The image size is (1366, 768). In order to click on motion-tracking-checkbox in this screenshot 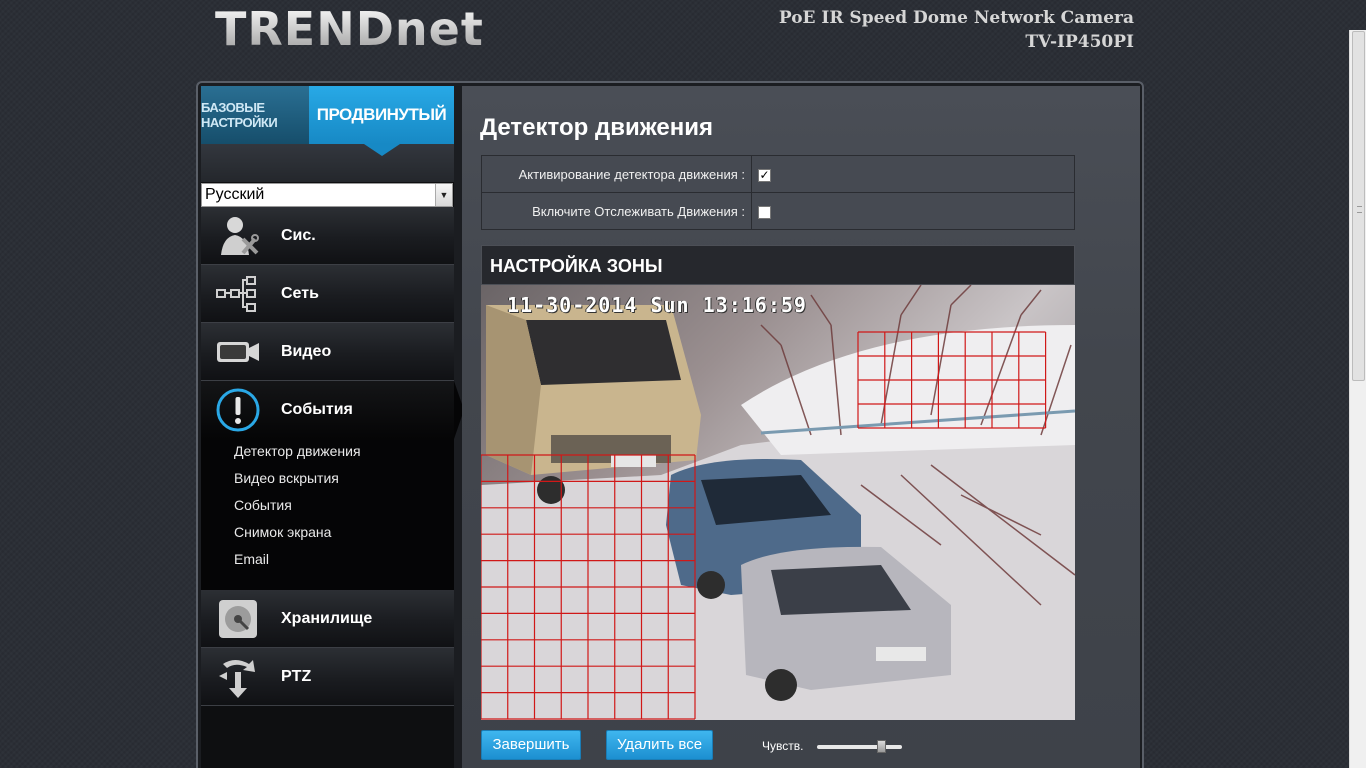, I will do `click(764, 212)`.